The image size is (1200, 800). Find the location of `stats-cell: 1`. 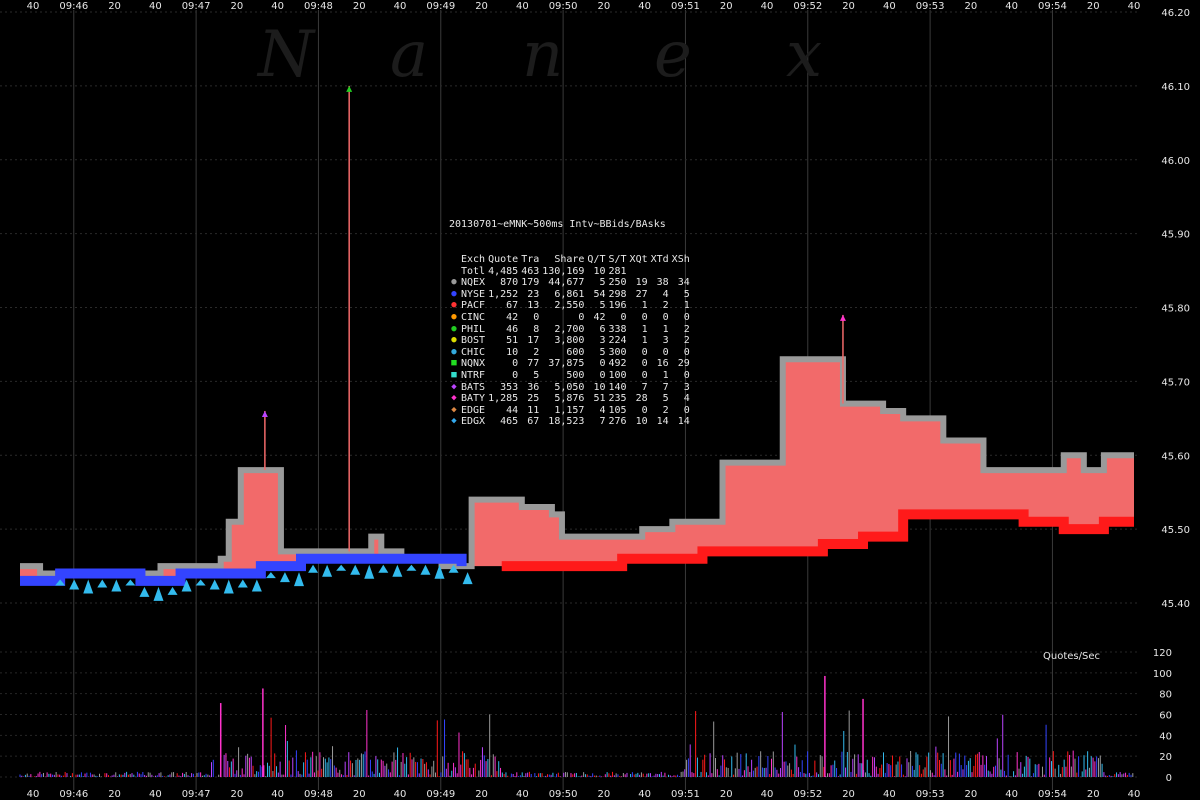

stats-cell: 1 is located at coordinates (665, 375).